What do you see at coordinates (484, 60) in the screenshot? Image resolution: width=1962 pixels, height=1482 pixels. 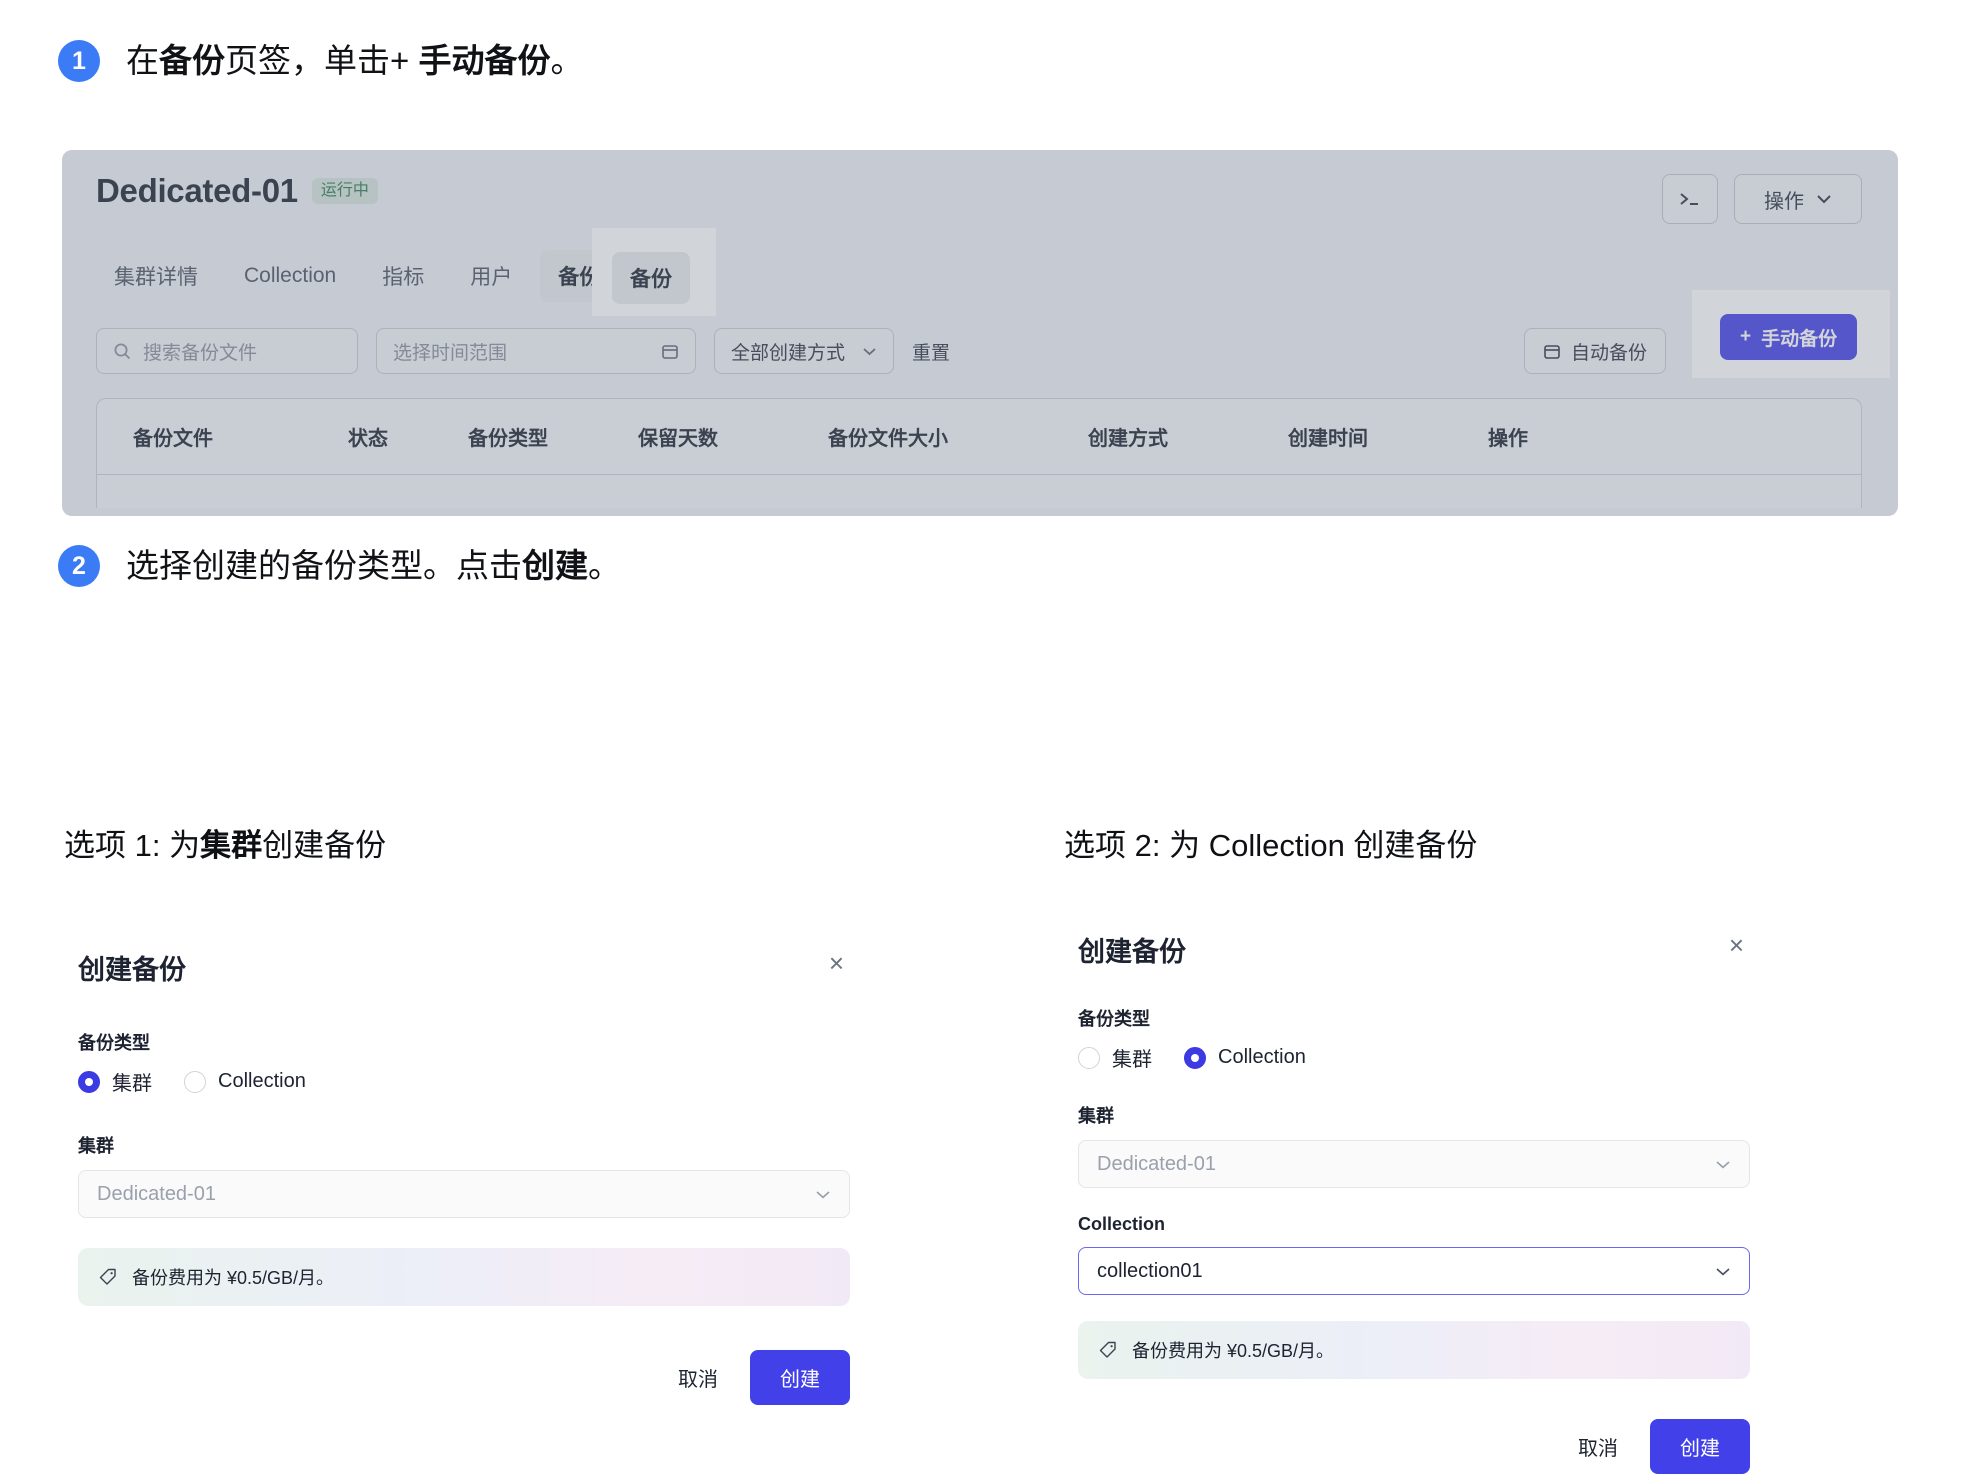 I see `step-1-bold-manual: 手动备份` at bounding box center [484, 60].